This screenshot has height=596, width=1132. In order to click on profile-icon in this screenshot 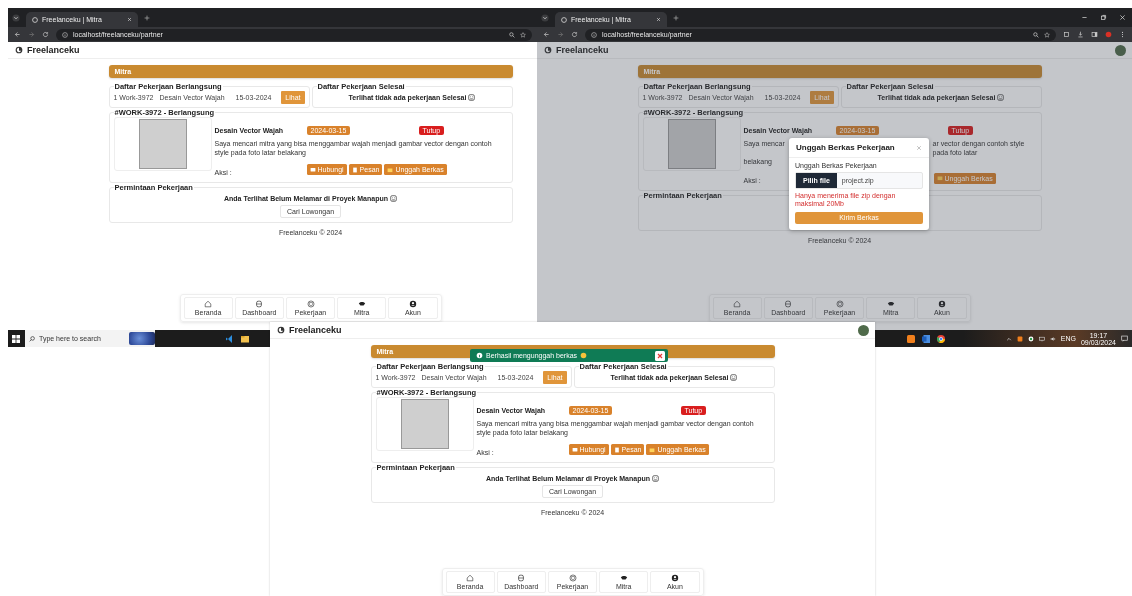, I will do `click(1108, 34)`.